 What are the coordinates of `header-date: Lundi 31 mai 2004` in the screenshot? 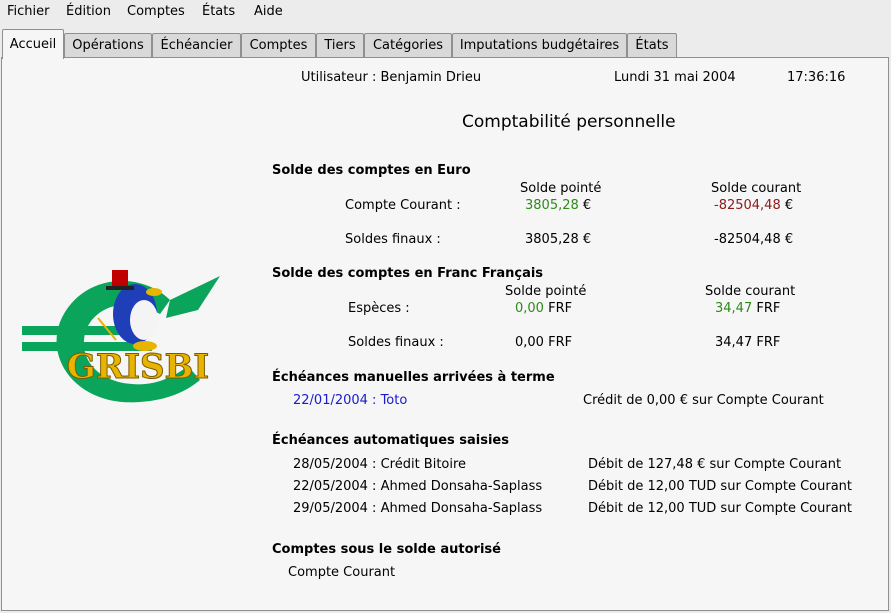 It's located at (675, 77).